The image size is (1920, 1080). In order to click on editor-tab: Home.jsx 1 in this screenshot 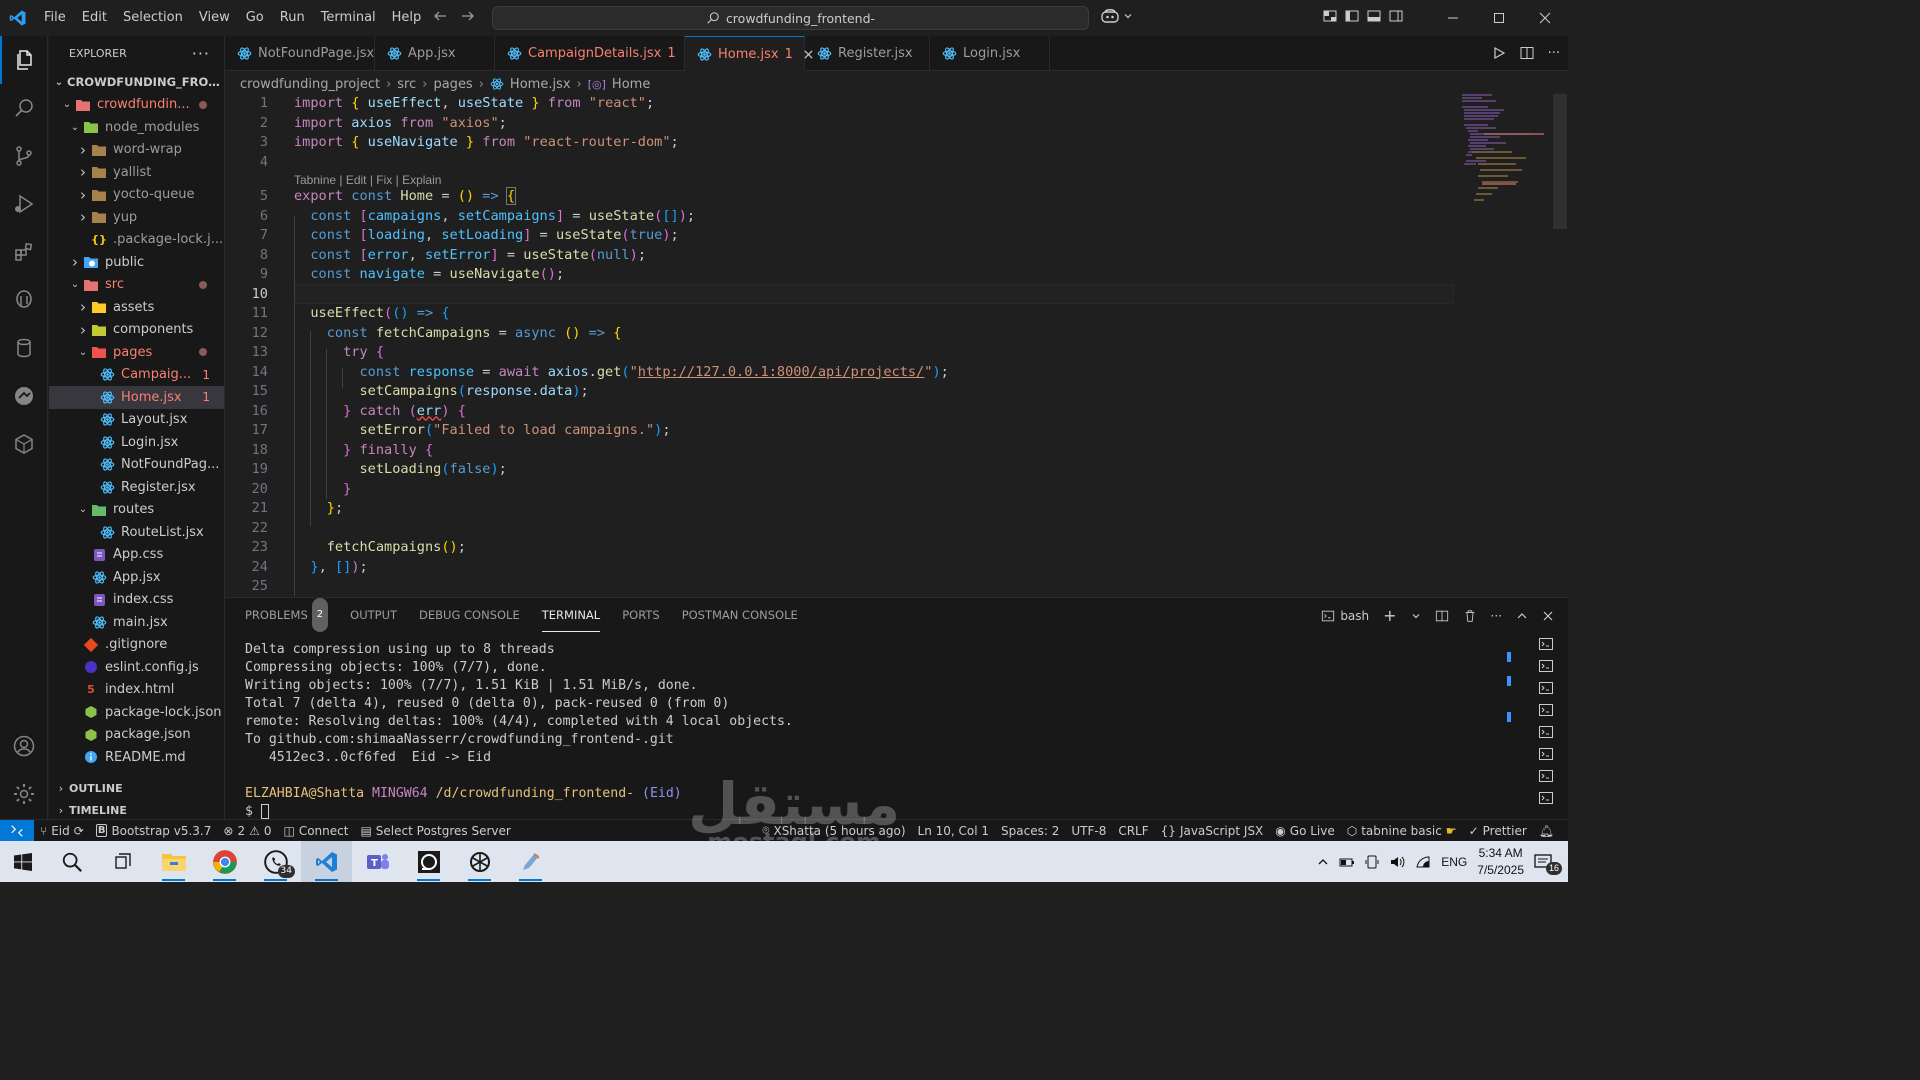, I will do `click(749, 53)`.